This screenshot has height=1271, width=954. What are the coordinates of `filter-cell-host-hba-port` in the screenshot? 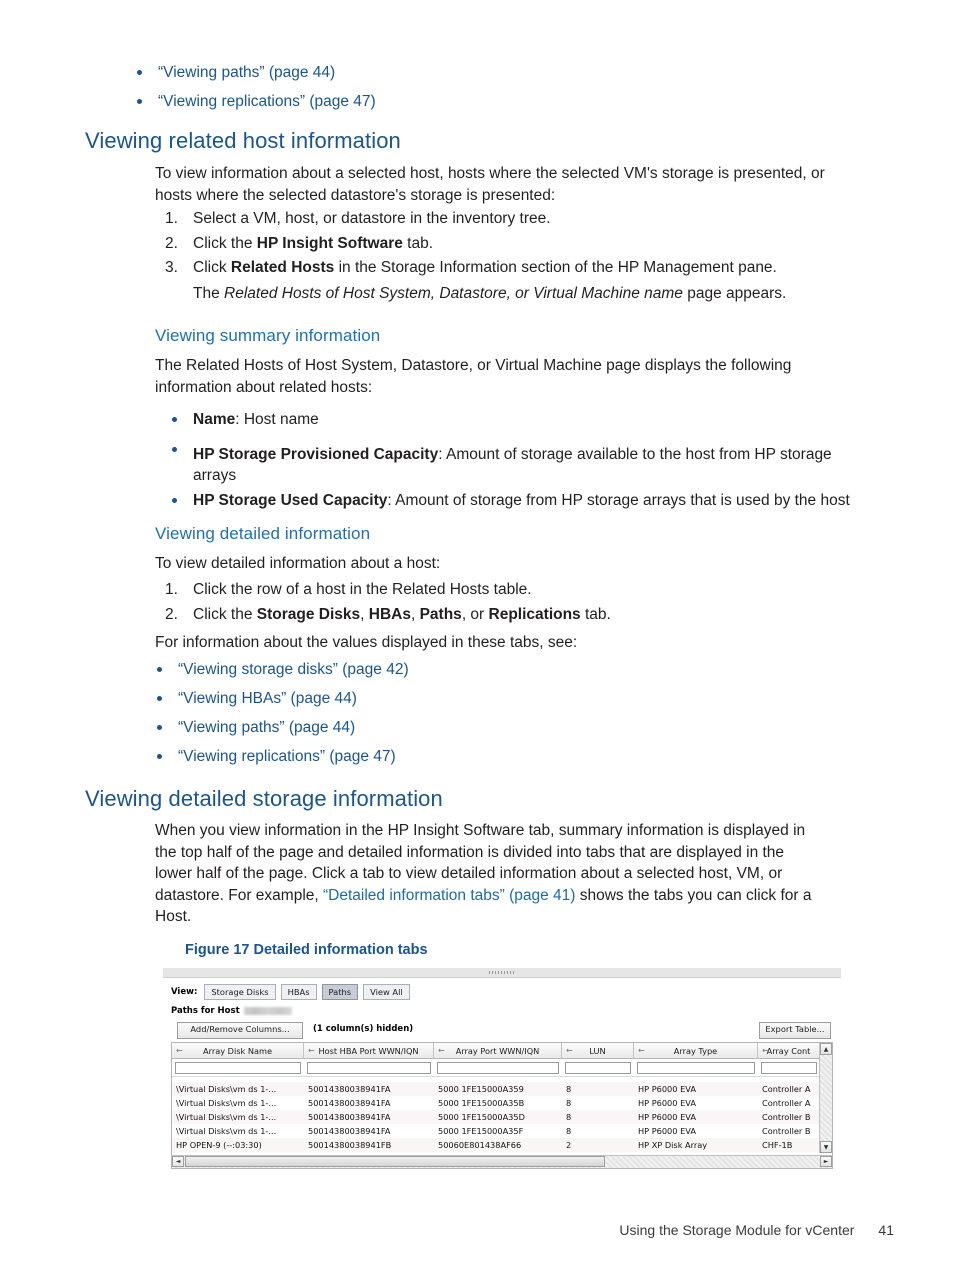 It's located at (369, 1067).